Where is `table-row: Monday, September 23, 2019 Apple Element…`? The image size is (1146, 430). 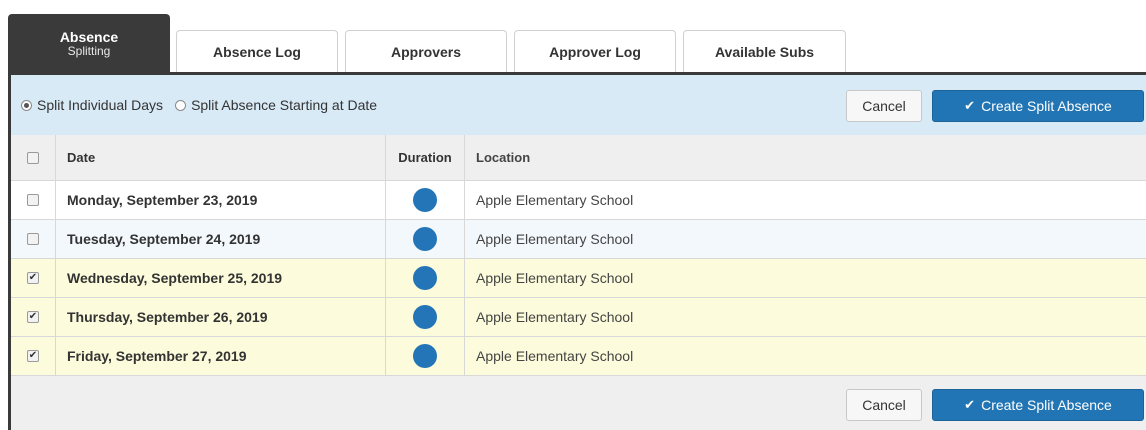 table-row: Monday, September 23, 2019 Apple Element… is located at coordinates (578, 200).